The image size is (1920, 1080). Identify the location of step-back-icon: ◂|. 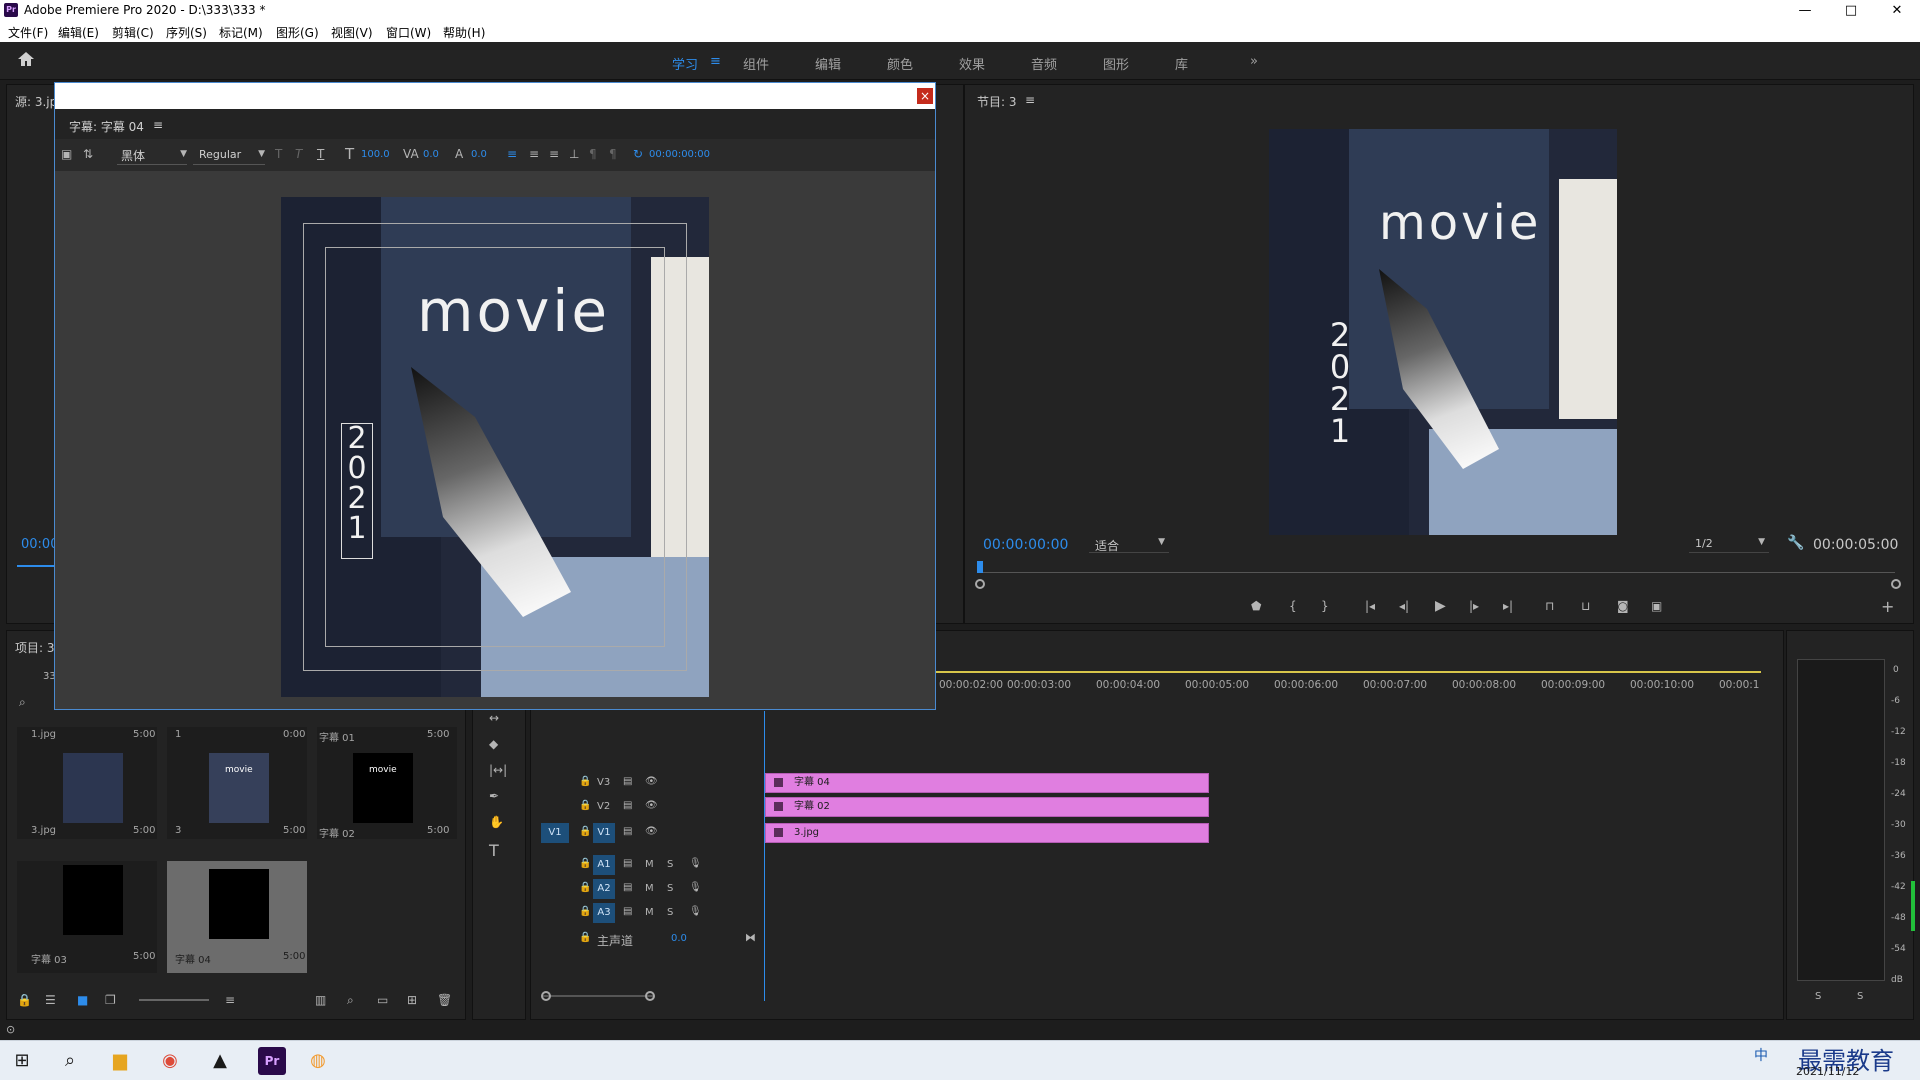
(1404, 606).